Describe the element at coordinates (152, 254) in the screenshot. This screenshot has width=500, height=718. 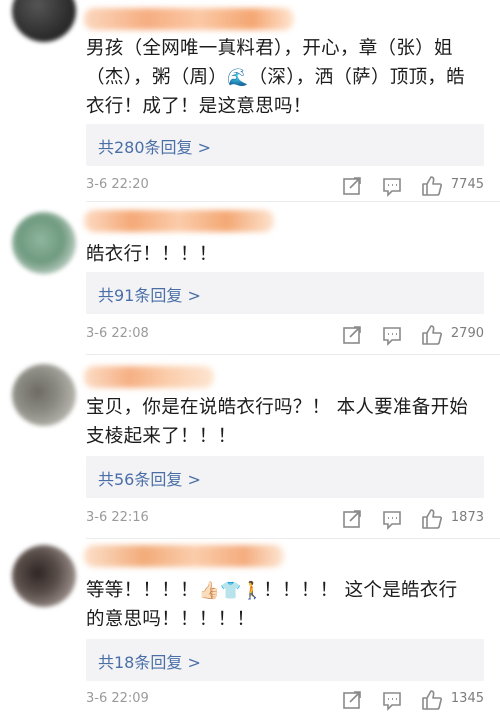
I see `comment-text: 皓衣行！！！！` at that location.